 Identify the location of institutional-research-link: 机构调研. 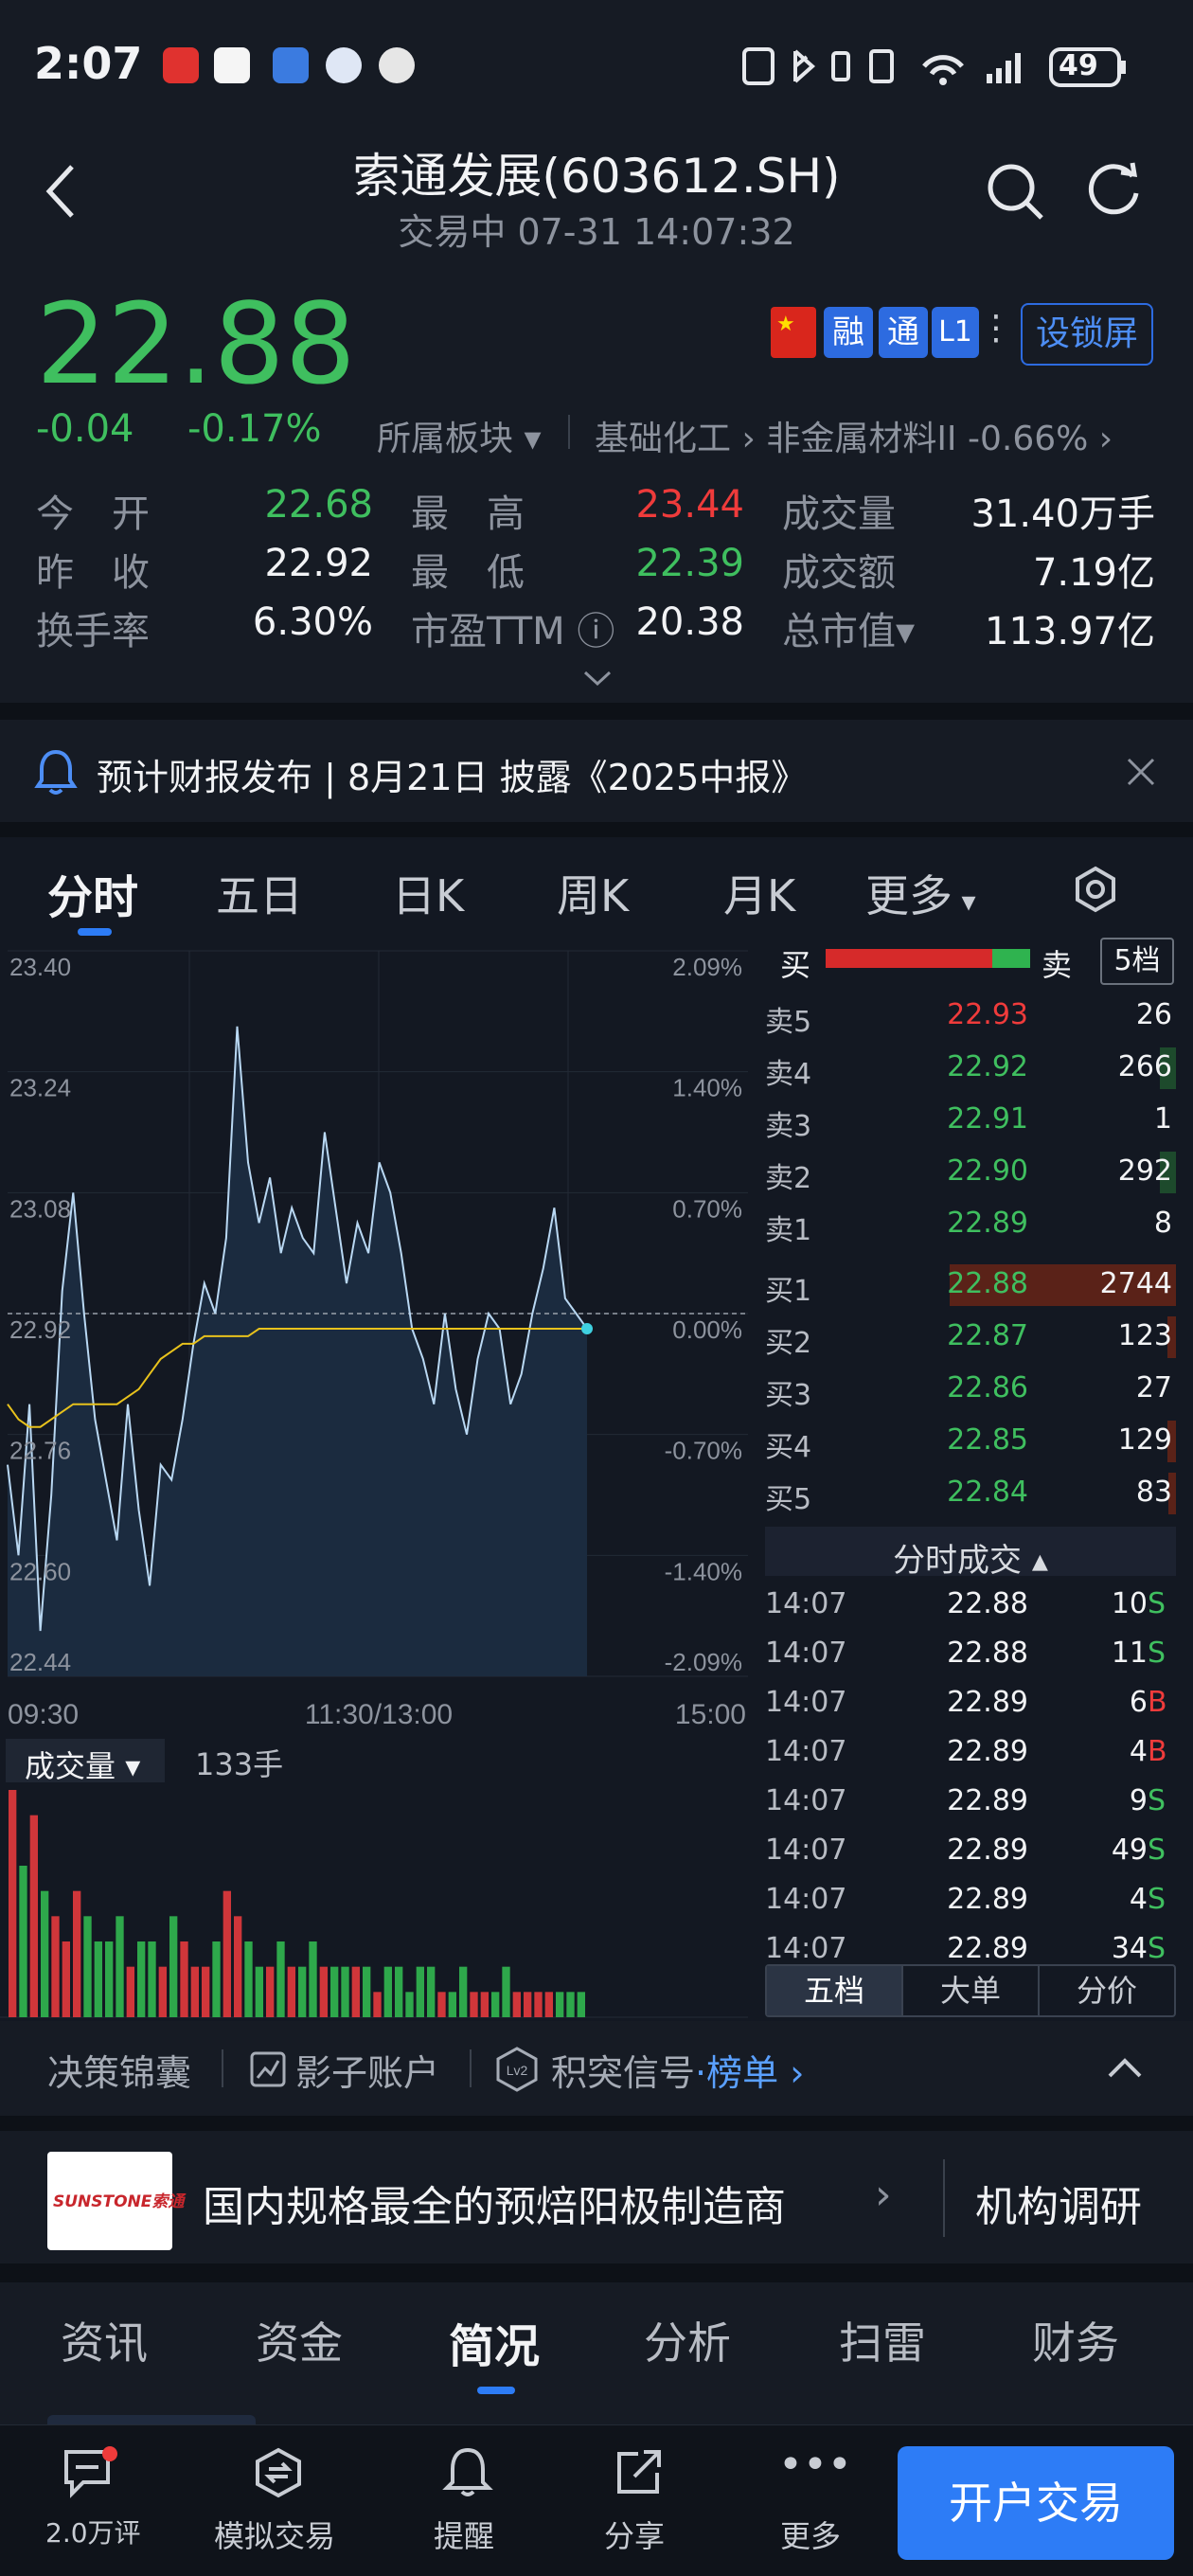
(1058, 2203).